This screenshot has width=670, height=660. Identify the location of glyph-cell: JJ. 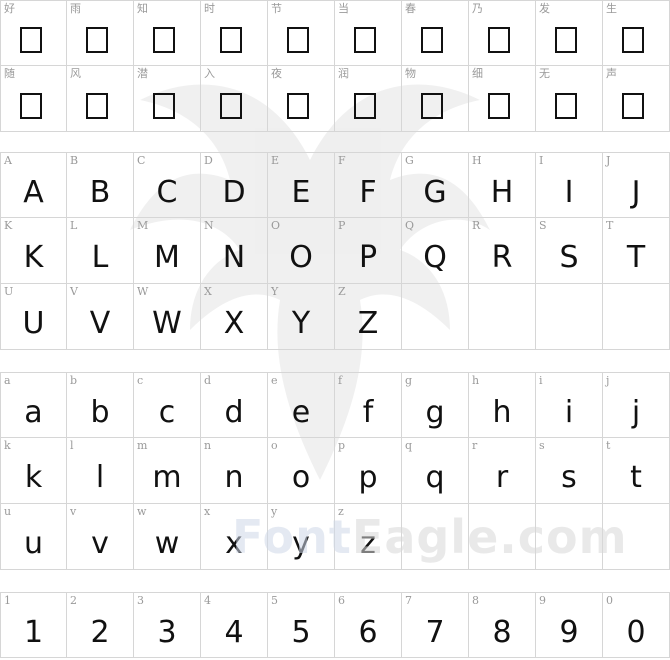
(636, 185).